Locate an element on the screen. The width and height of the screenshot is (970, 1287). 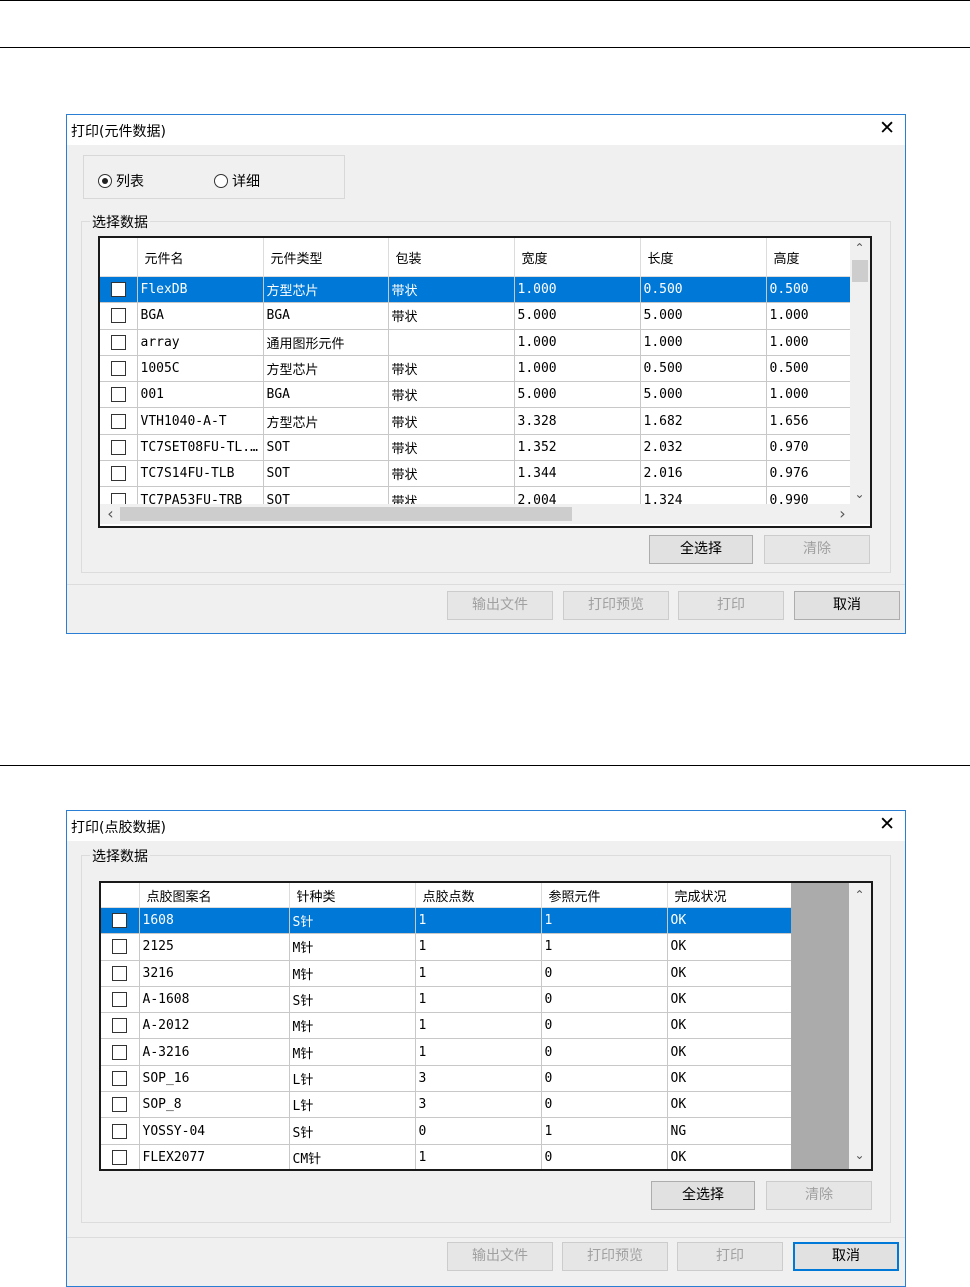
table-row: VTH1040-A-T 方型芯片 带状 3.328 1.682 1.656 is located at coordinates (475, 421).